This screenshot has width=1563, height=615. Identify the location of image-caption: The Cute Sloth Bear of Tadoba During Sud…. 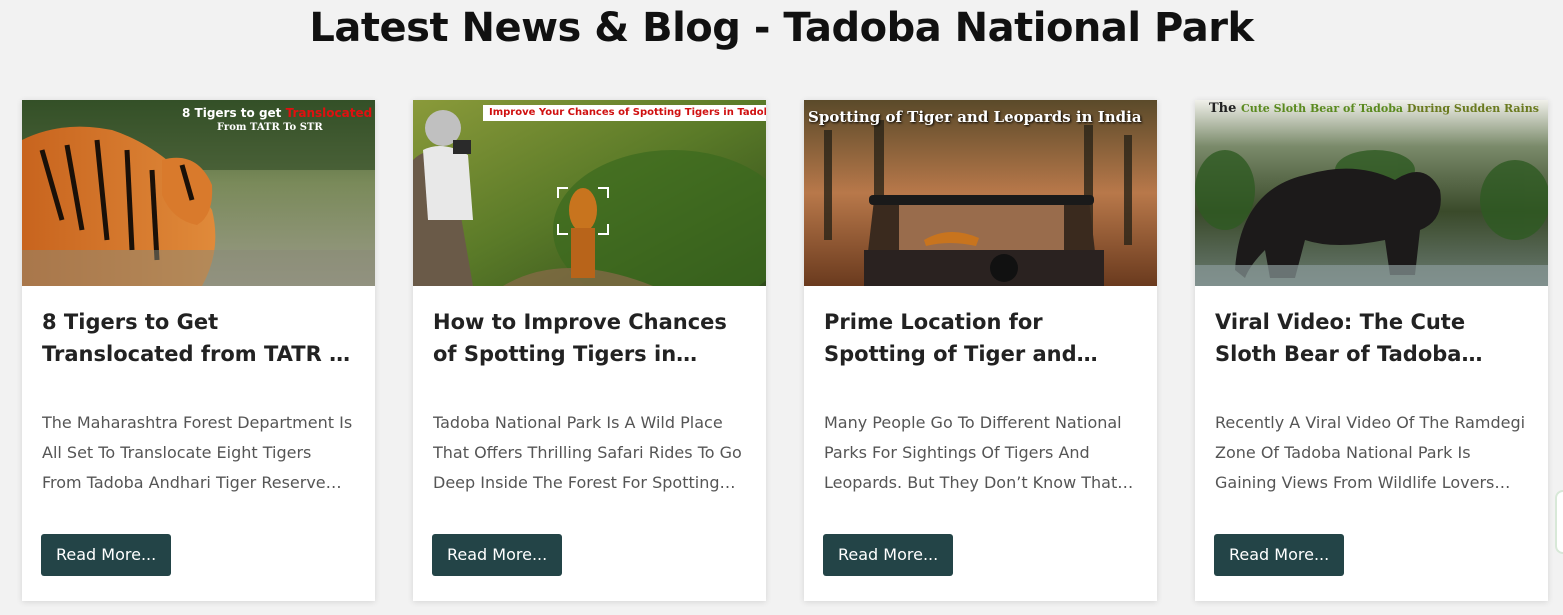
(1374, 108).